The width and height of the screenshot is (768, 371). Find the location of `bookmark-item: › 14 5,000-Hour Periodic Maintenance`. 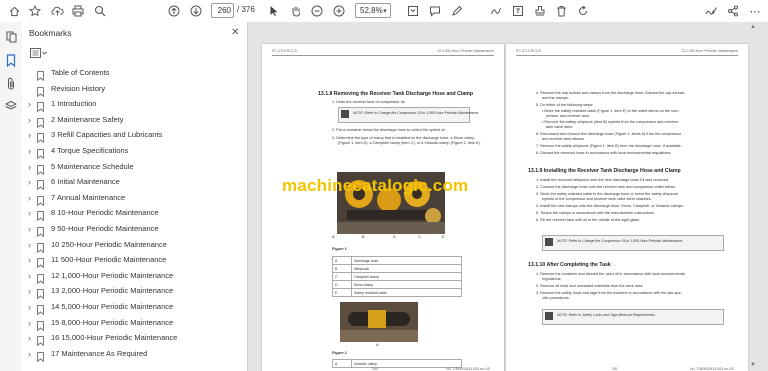

bookmark-item: › 14 5,000-Hour Periodic Maintenance is located at coordinates (134, 308).